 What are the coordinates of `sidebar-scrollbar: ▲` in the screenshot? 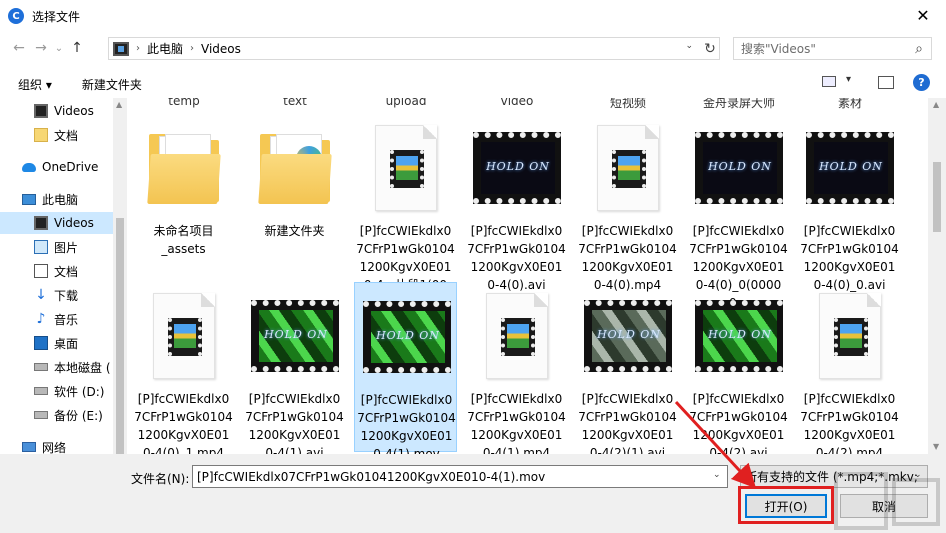 It's located at (120, 276).